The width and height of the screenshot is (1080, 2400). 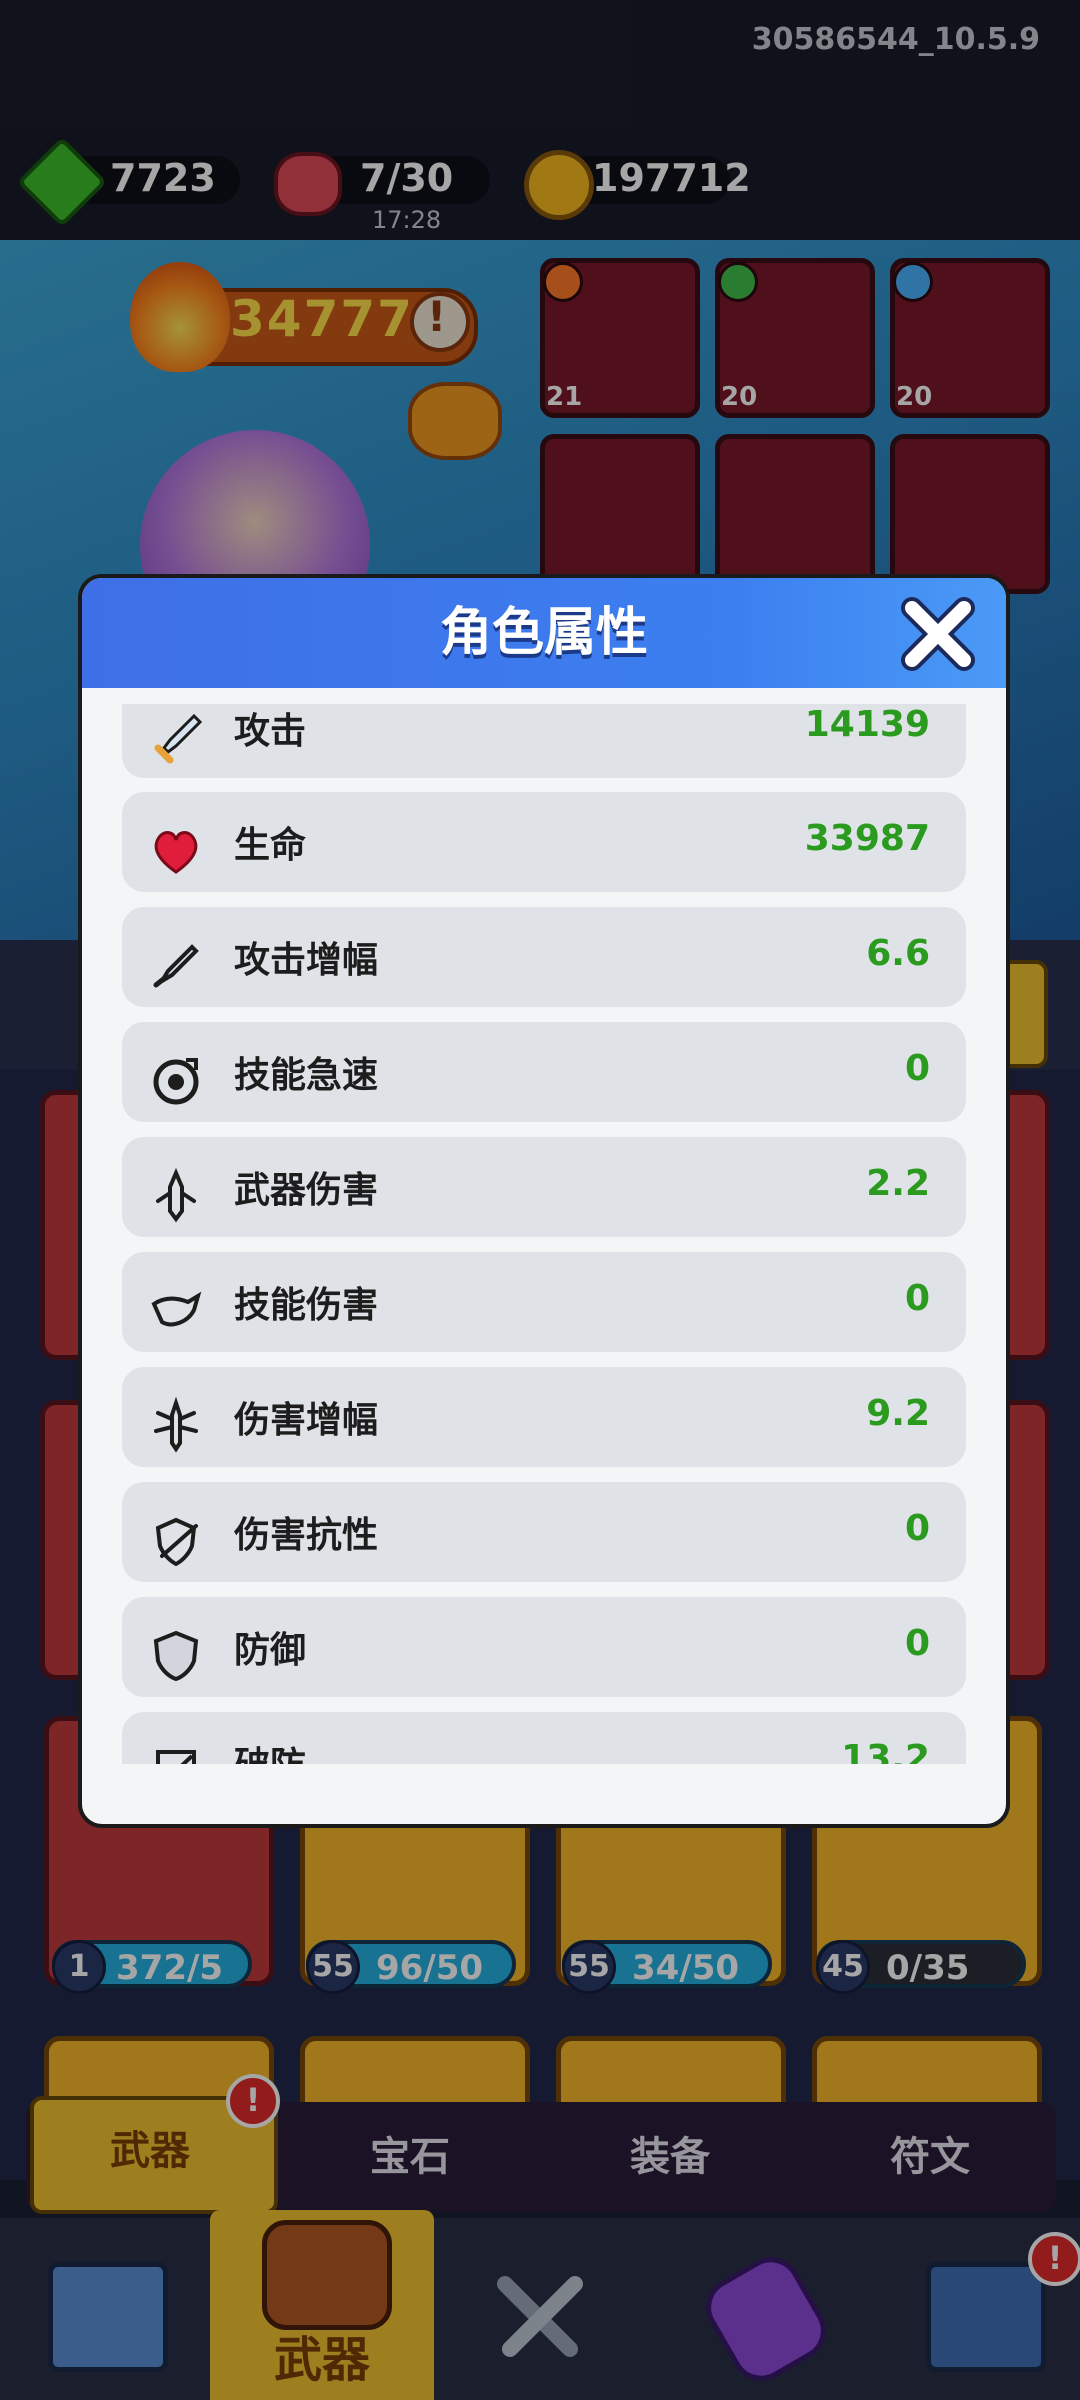 What do you see at coordinates (543, 633) in the screenshot?
I see `dialog-title: 角色属性` at bounding box center [543, 633].